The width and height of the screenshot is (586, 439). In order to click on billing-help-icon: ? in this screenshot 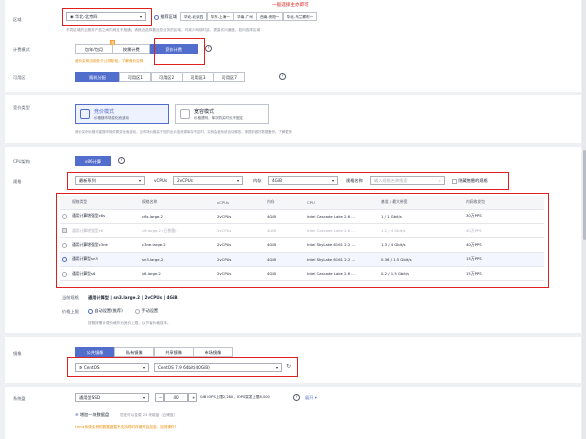, I will do `click(208, 48)`.